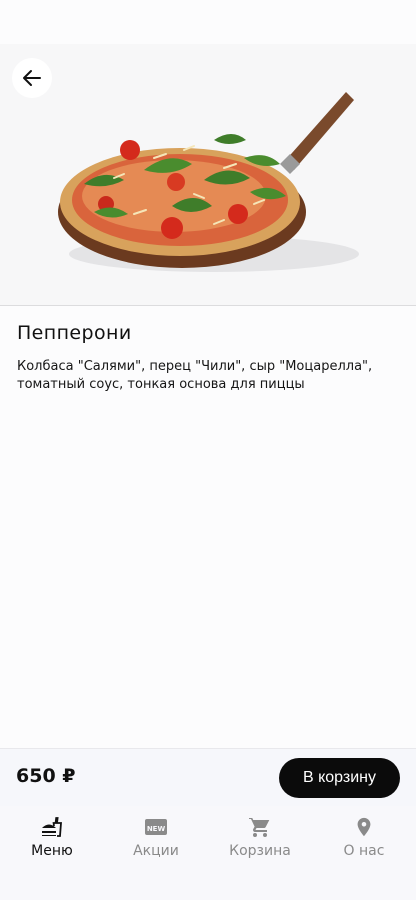 The width and height of the screenshot is (416, 900). What do you see at coordinates (74, 333) in the screenshot?
I see `product-title: Пепперони` at bounding box center [74, 333].